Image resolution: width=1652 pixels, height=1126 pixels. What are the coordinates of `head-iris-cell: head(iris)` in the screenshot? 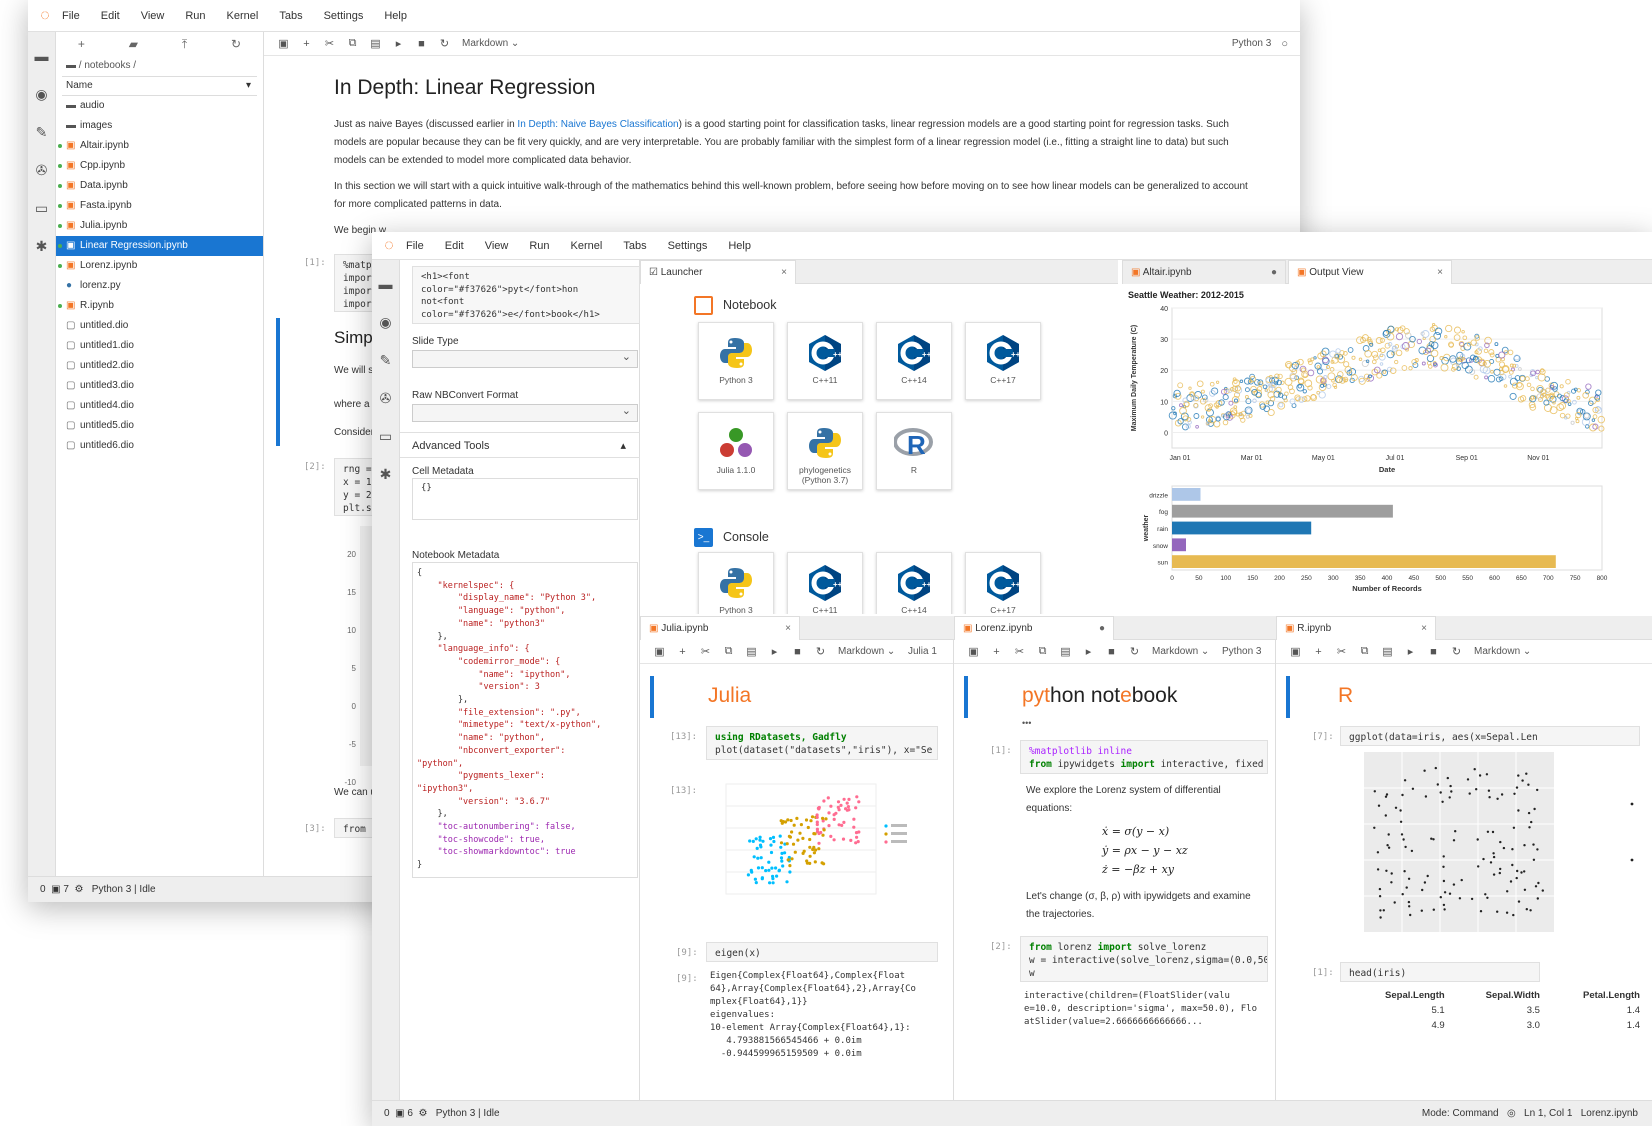 It's located at (1440, 972).